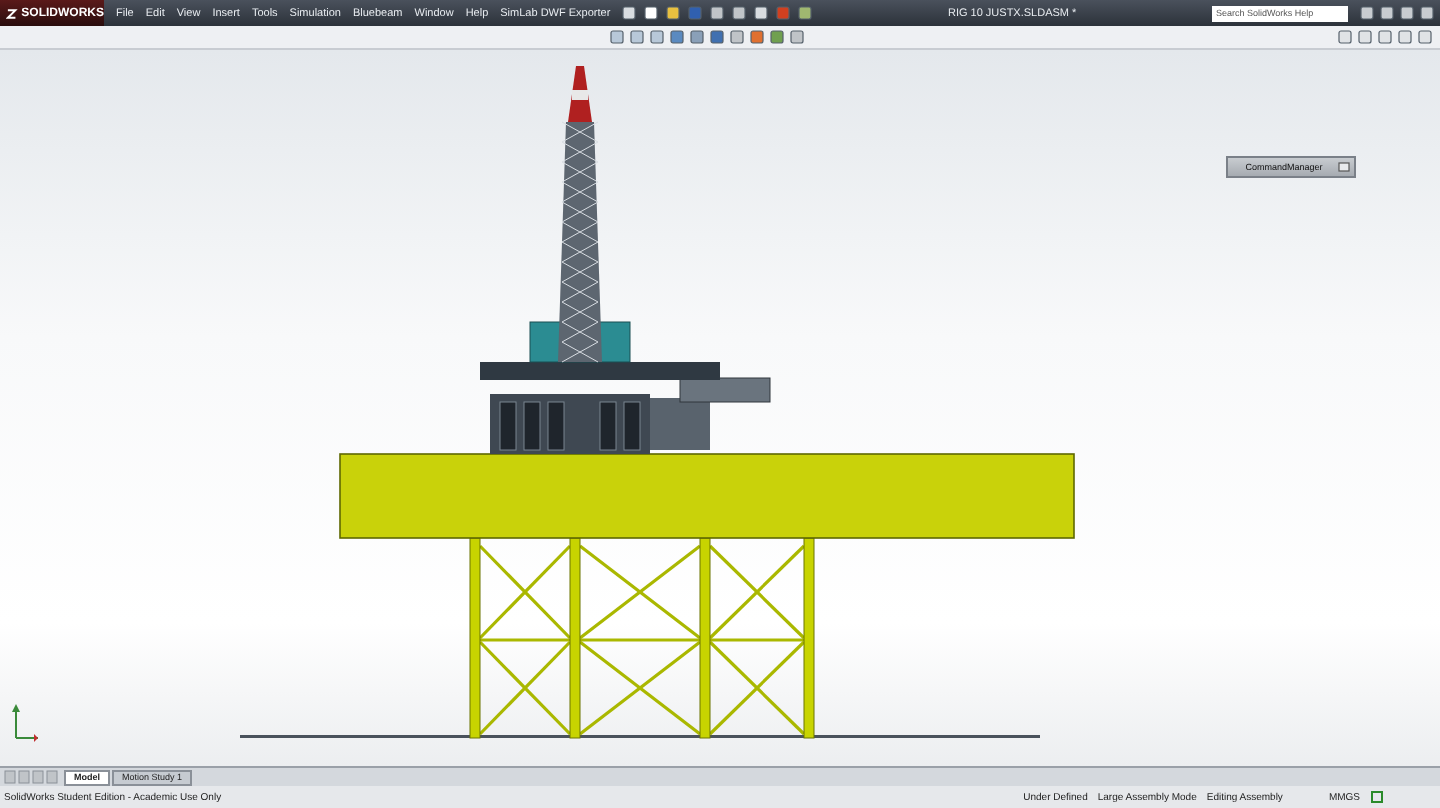 The height and width of the screenshot is (808, 1440). Describe the element at coordinates (24, 722) in the screenshot. I see `axis-triad-icon` at that location.